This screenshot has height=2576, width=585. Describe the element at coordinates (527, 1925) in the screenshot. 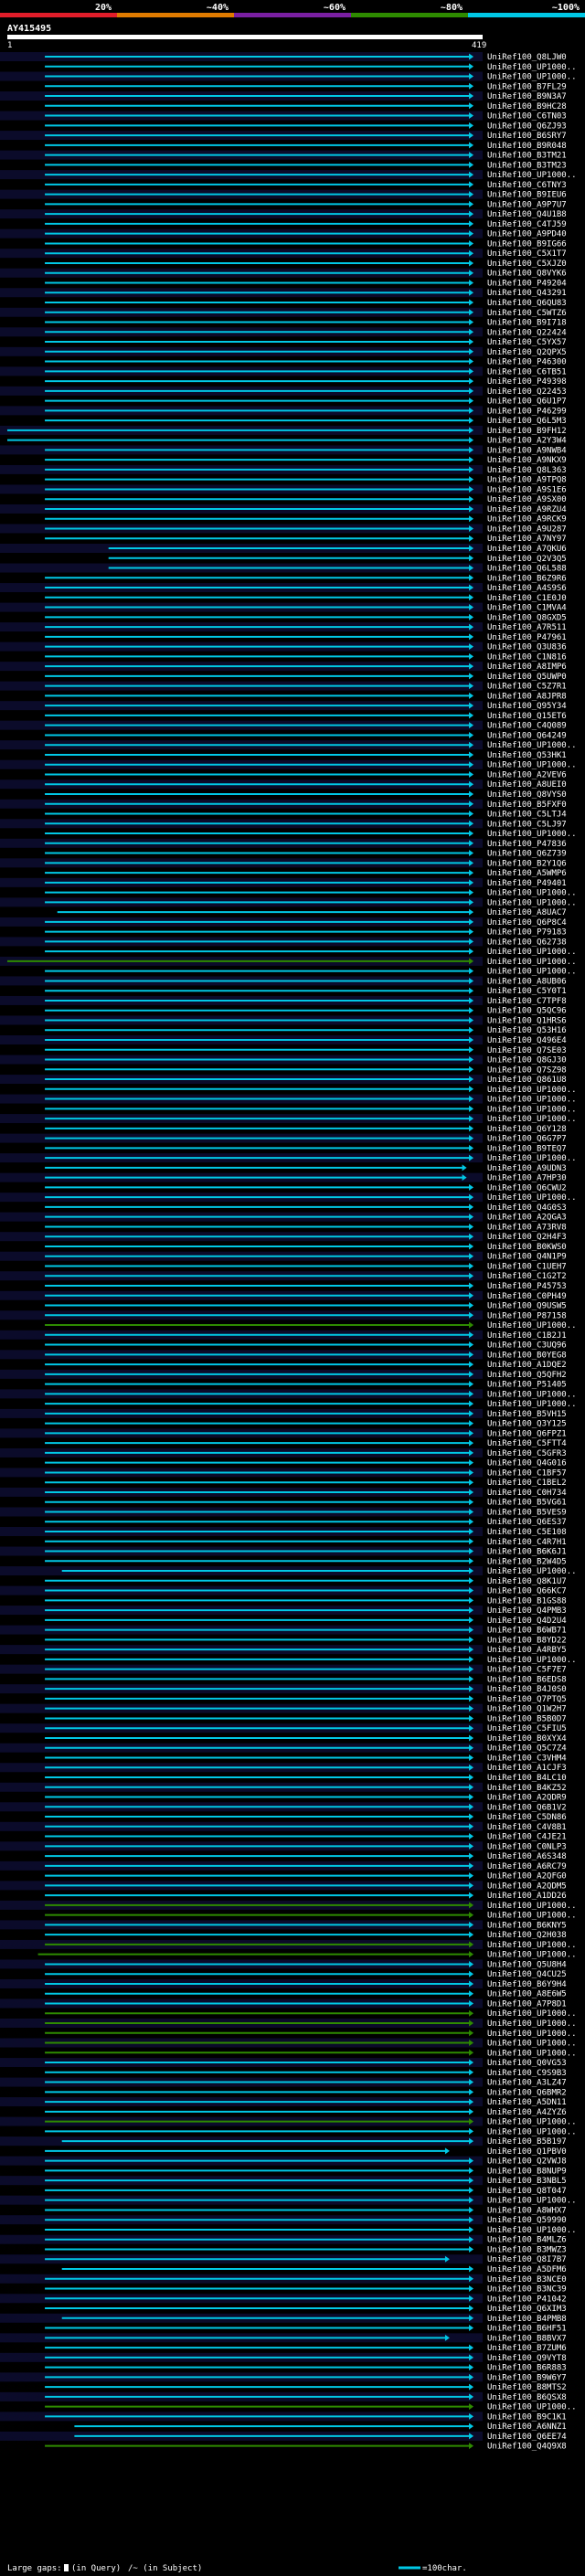

I see `hit-label: UniRef100_B6KNY5` at that location.